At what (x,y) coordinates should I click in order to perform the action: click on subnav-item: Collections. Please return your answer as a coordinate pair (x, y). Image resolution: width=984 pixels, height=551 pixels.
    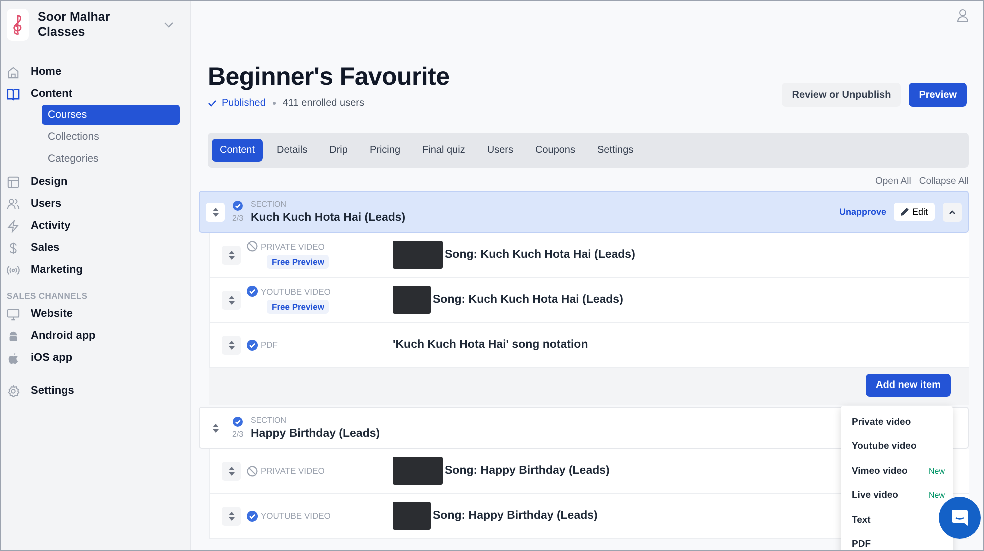
    Looking at the image, I should click on (111, 137).